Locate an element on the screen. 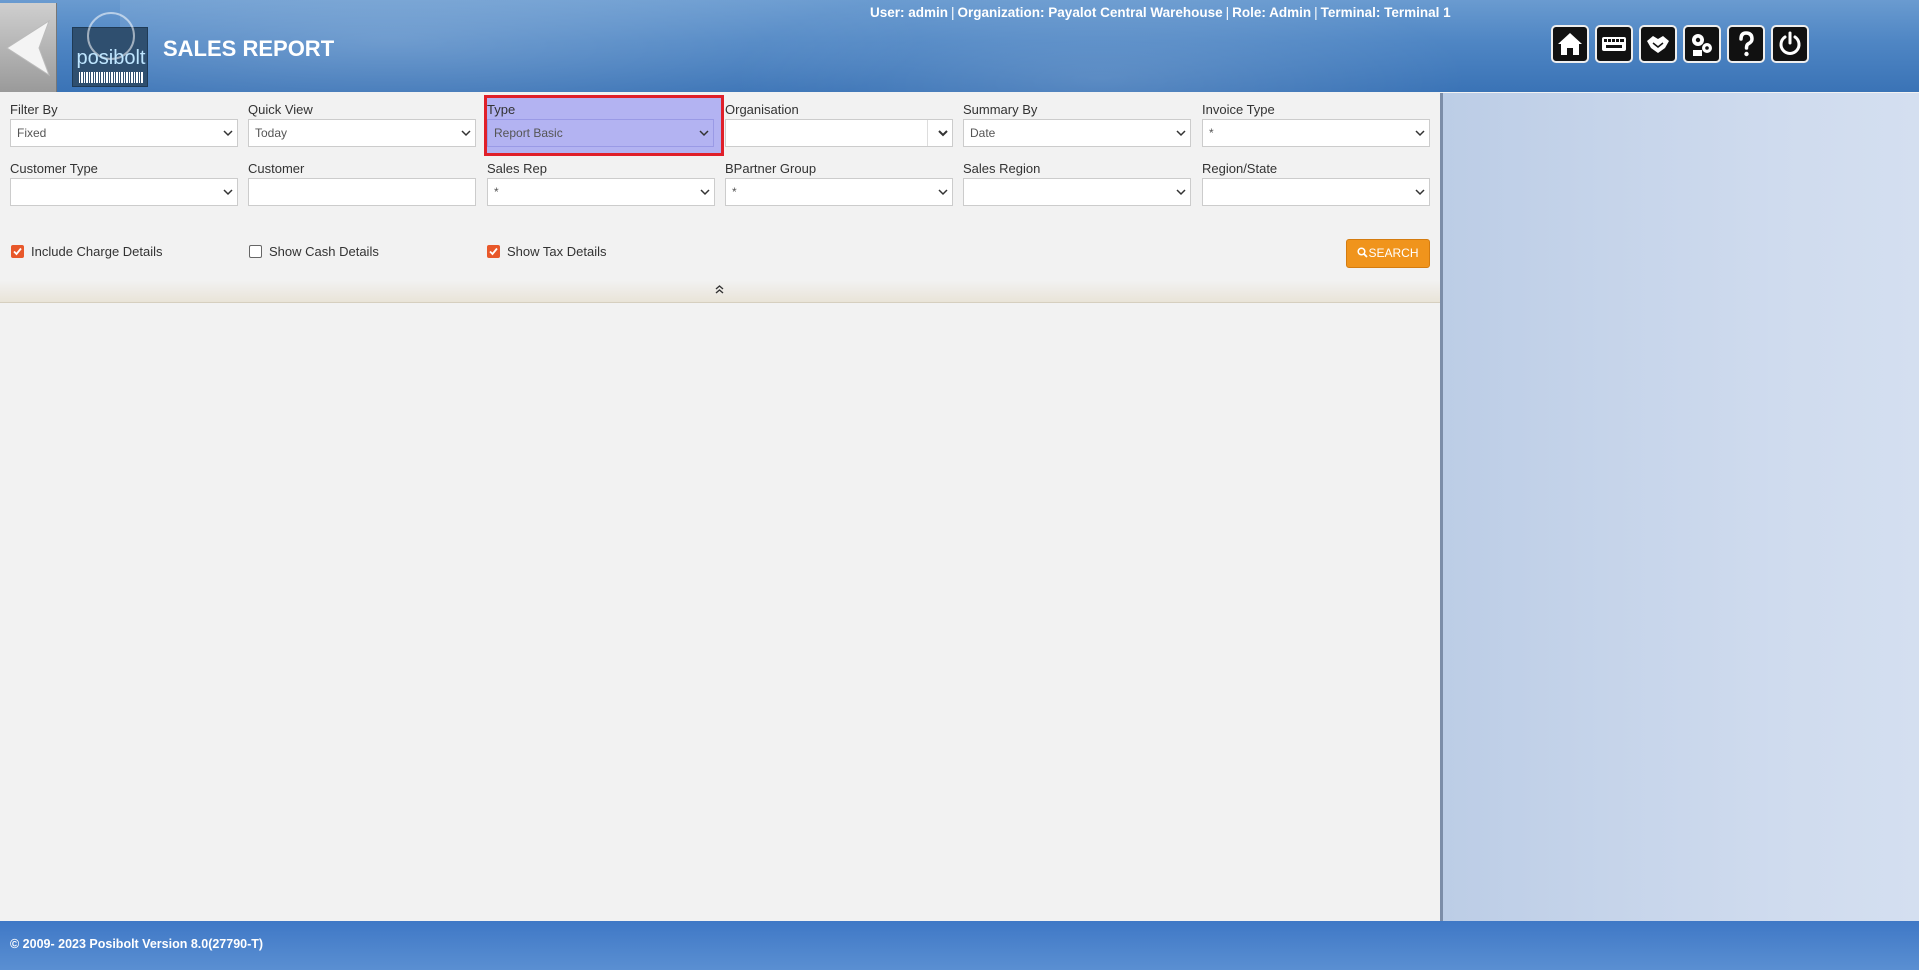  bpartner-group-label: BPartner Group is located at coordinates (771, 168).